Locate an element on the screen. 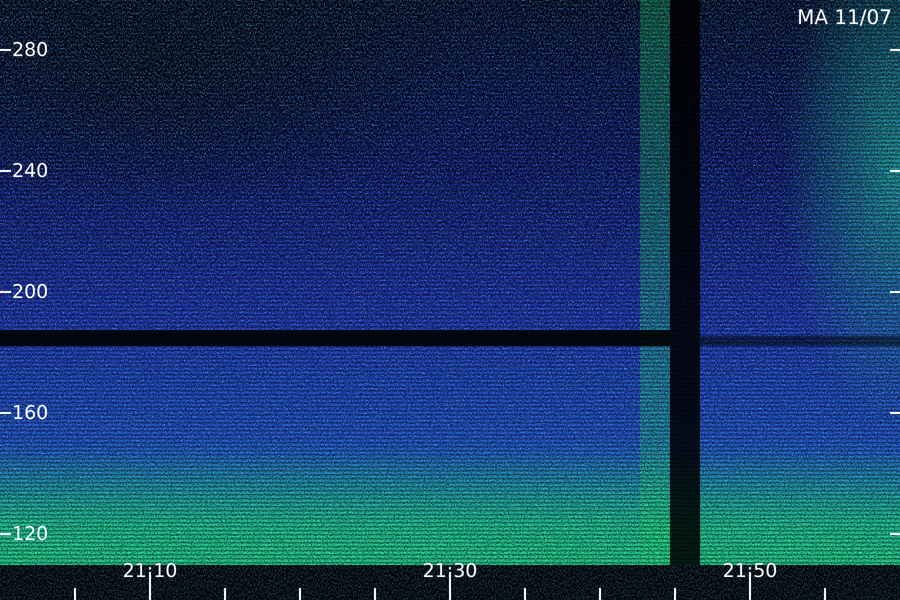 Image resolution: width=900 pixels, height=600 pixels. x-axis-label: 21:10 is located at coordinates (150, 571).